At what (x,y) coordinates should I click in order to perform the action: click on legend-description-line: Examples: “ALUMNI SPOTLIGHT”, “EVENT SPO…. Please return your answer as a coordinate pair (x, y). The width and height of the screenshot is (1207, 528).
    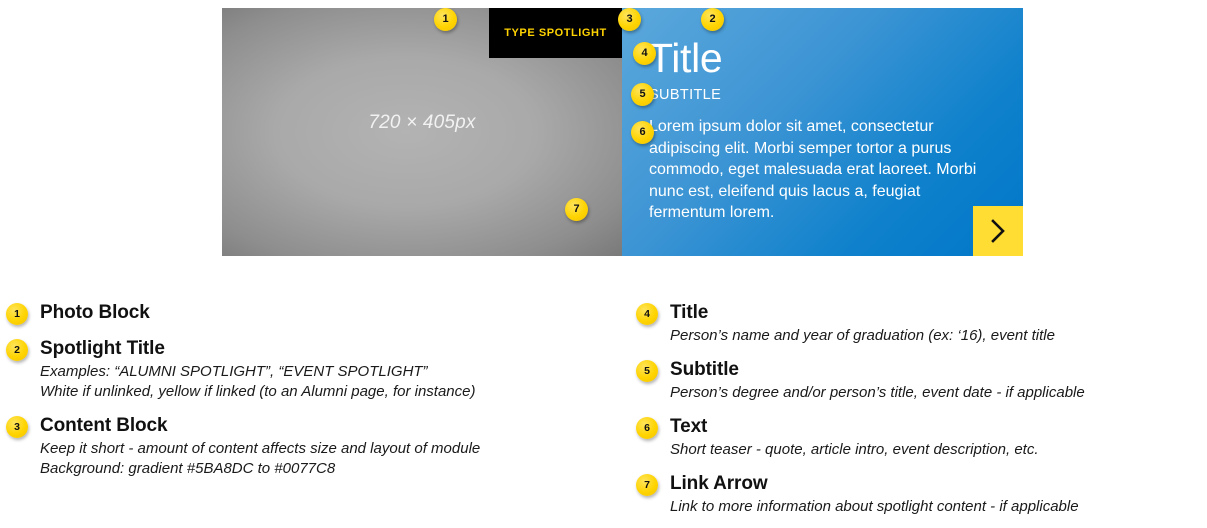
    Looking at the image, I should click on (234, 371).